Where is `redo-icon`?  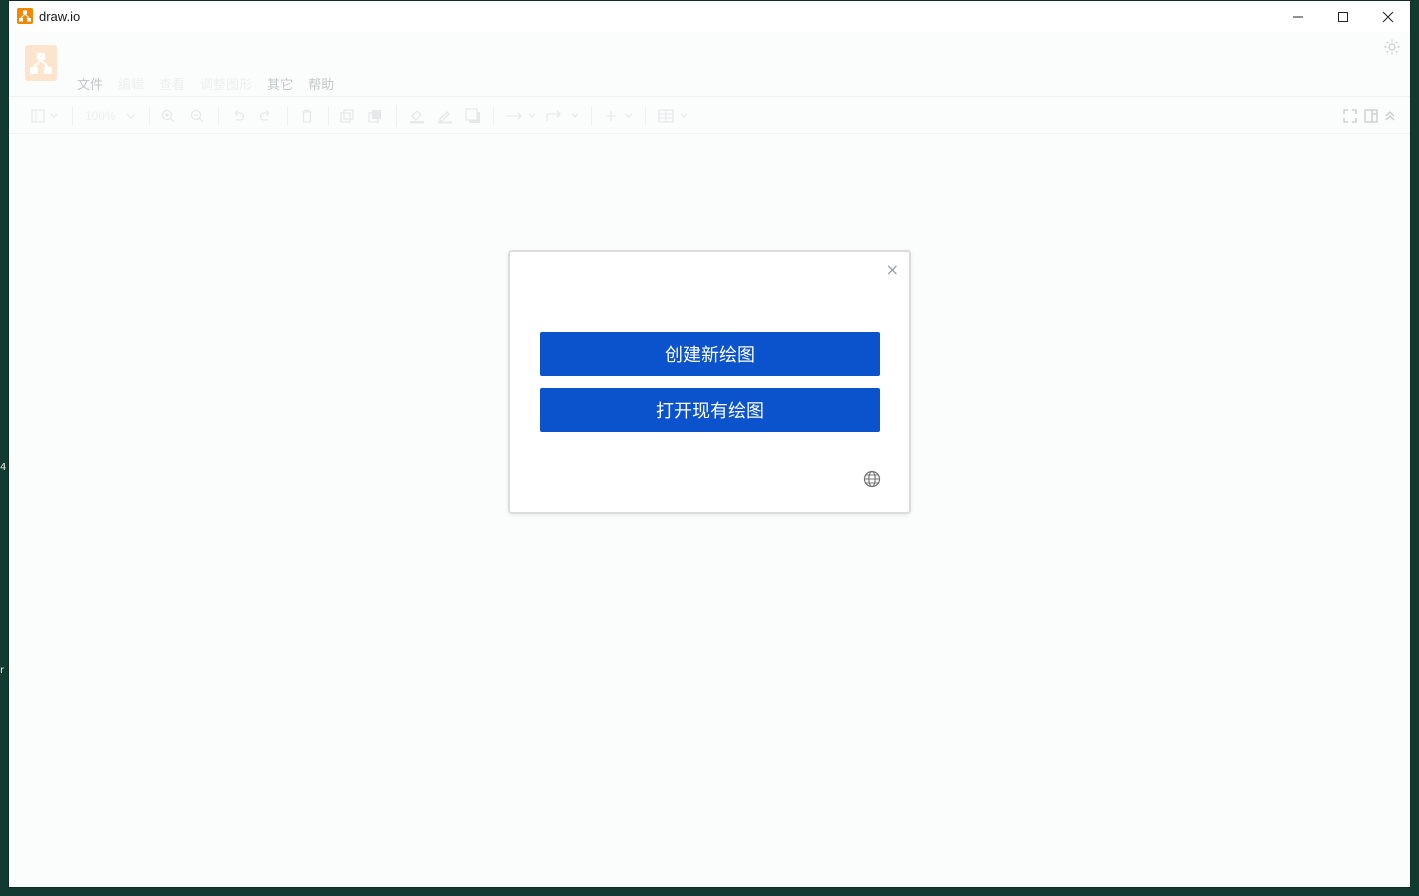 redo-icon is located at coordinates (264, 115).